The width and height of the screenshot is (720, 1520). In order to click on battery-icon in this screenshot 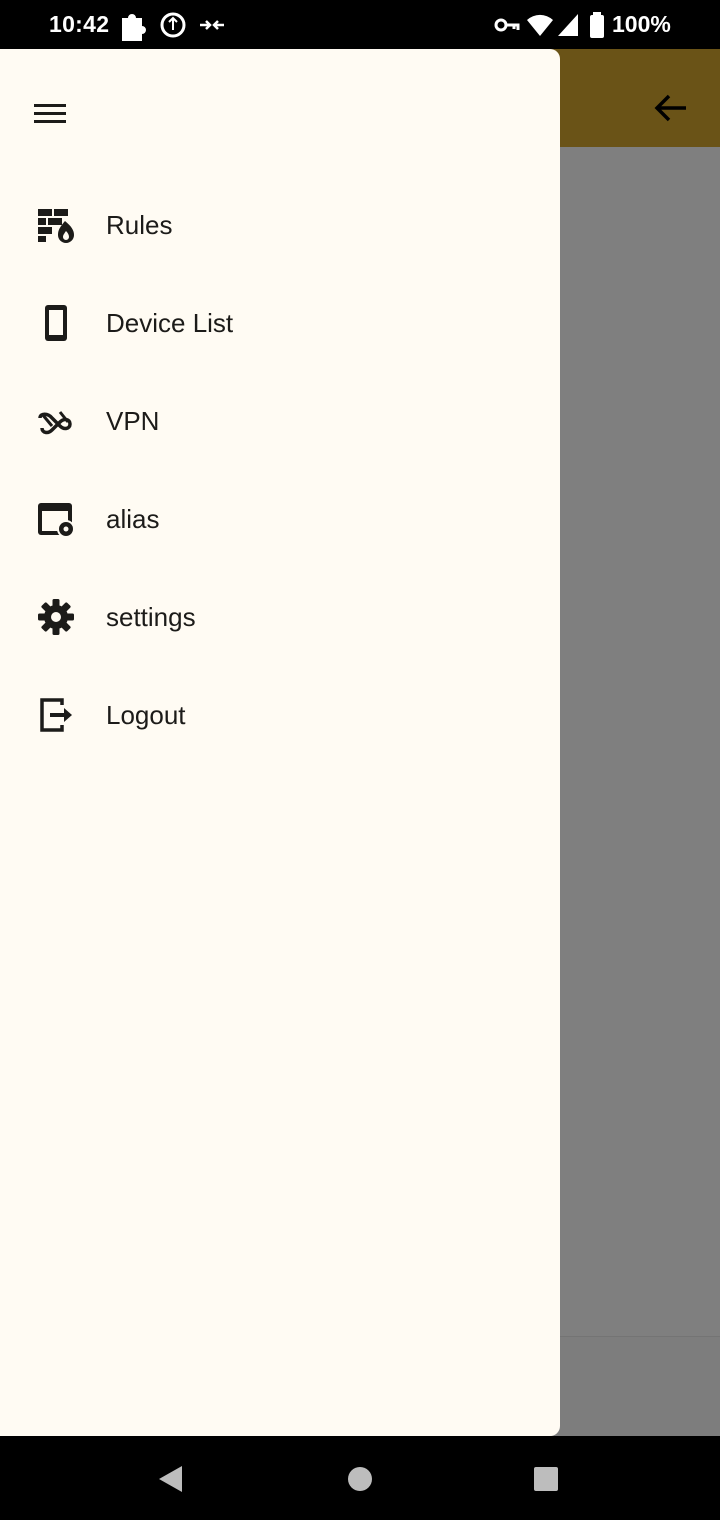, I will do `click(597, 25)`.